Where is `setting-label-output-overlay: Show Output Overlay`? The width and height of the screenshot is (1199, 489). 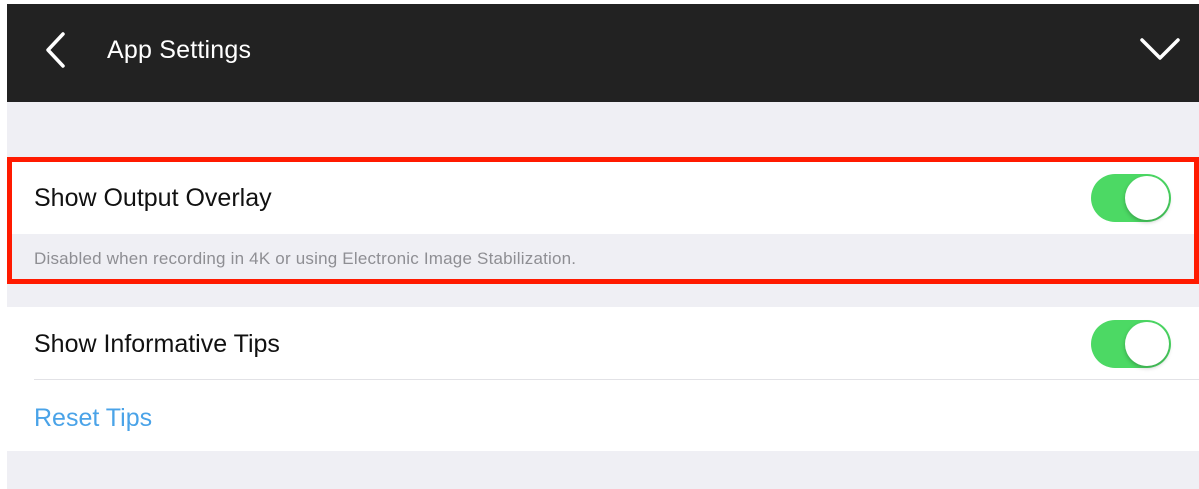 setting-label-output-overlay: Show Output Overlay is located at coordinates (153, 198).